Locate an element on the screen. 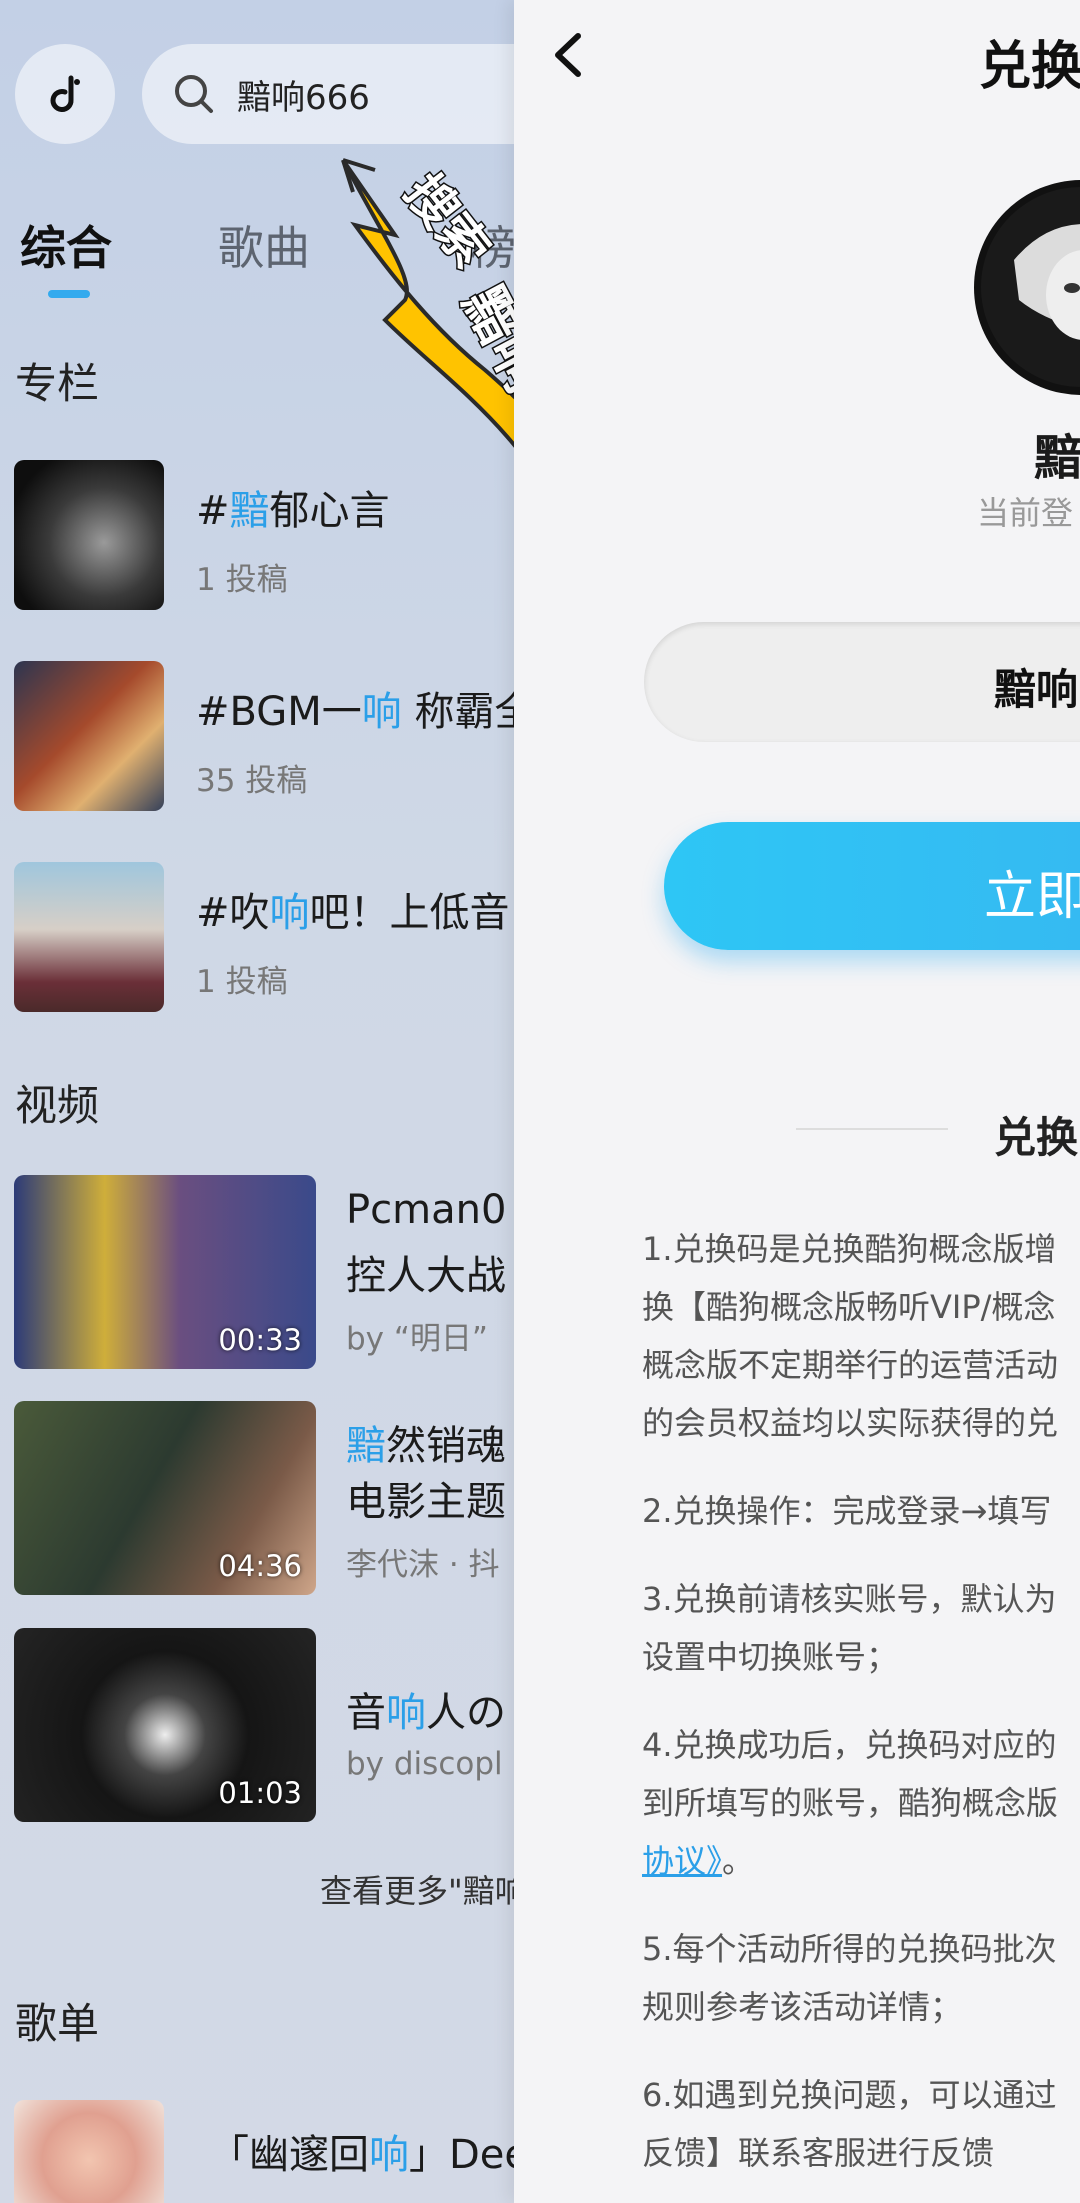  rule-6: 6.如遇到兑换问题，可以通过 反馈】联系客服进行反馈 is located at coordinates (849, 2124).